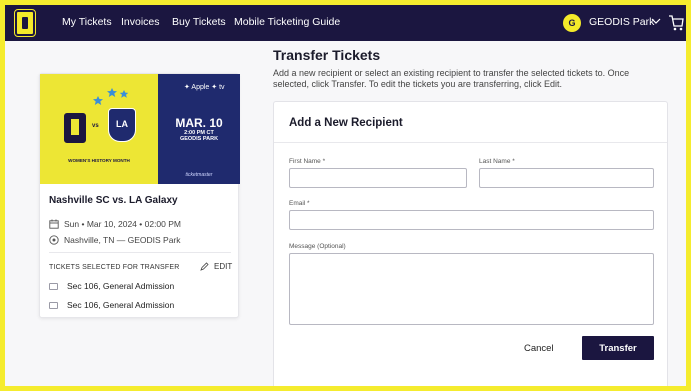 Image resolution: width=691 pixels, height=391 pixels. I want to click on nashville-sc-logo-icon, so click(25, 23).